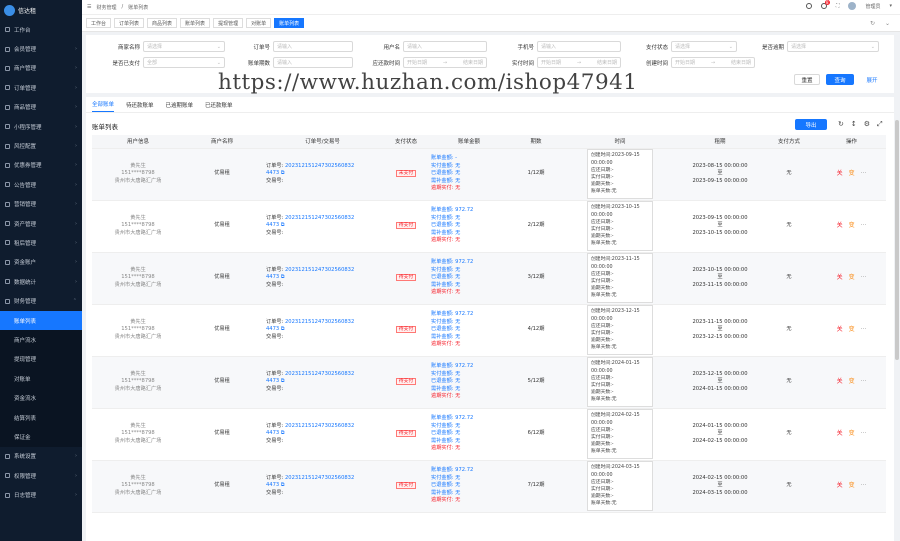 The image size is (900, 541). I want to click on page-tab: 订单列表, so click(129, 23).